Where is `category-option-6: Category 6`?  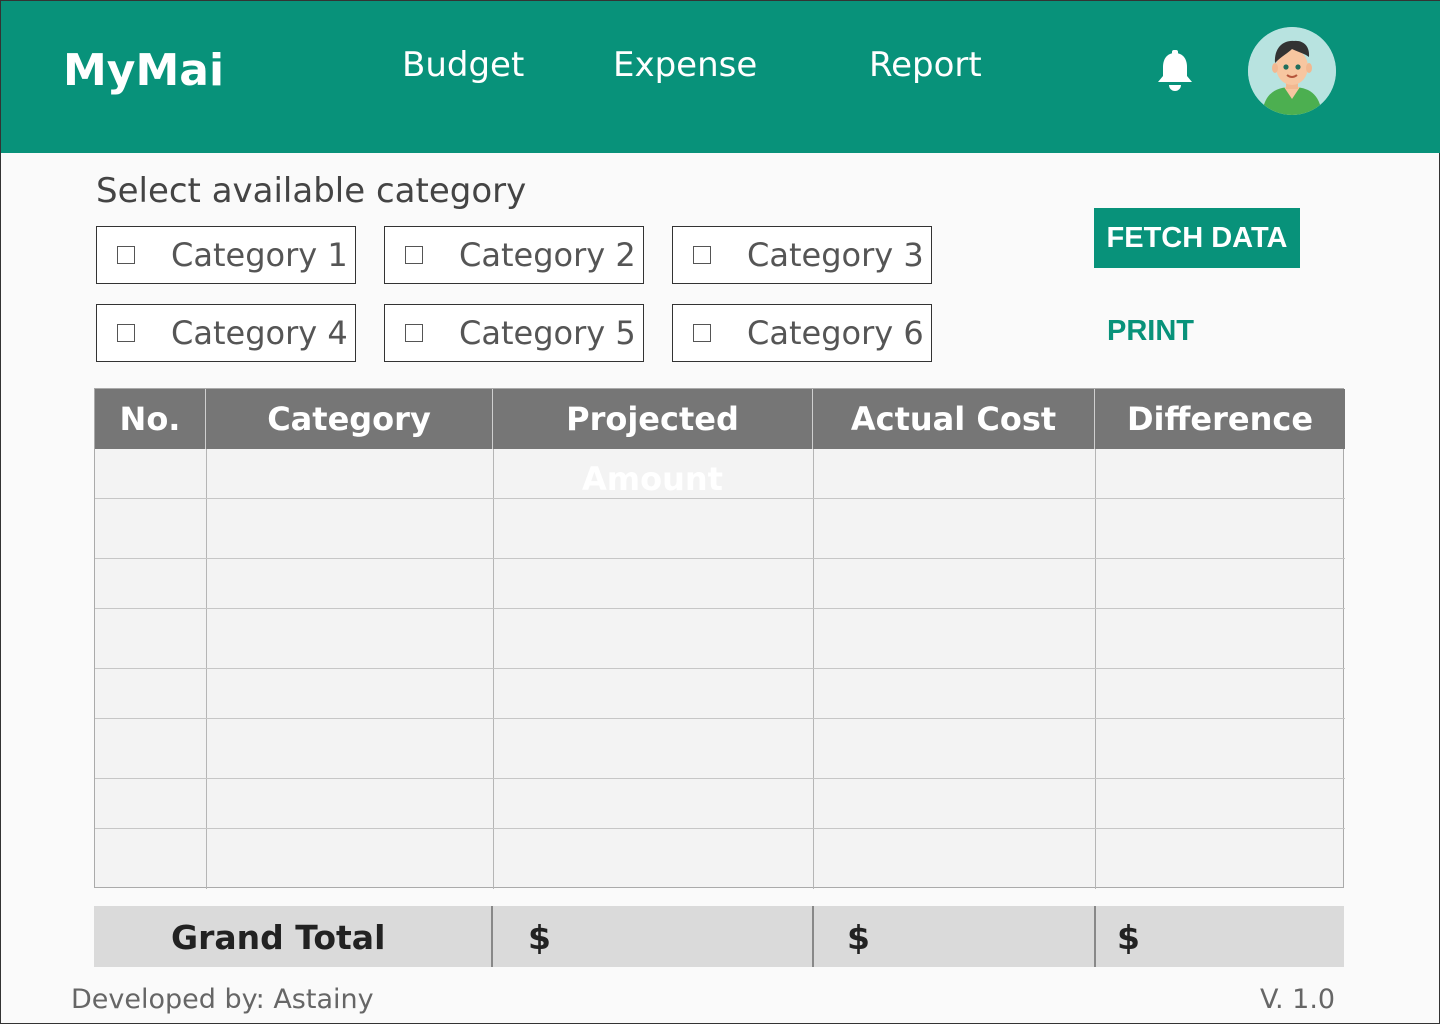 category-option-6: Category 6 is located at coordinates (802, 333).